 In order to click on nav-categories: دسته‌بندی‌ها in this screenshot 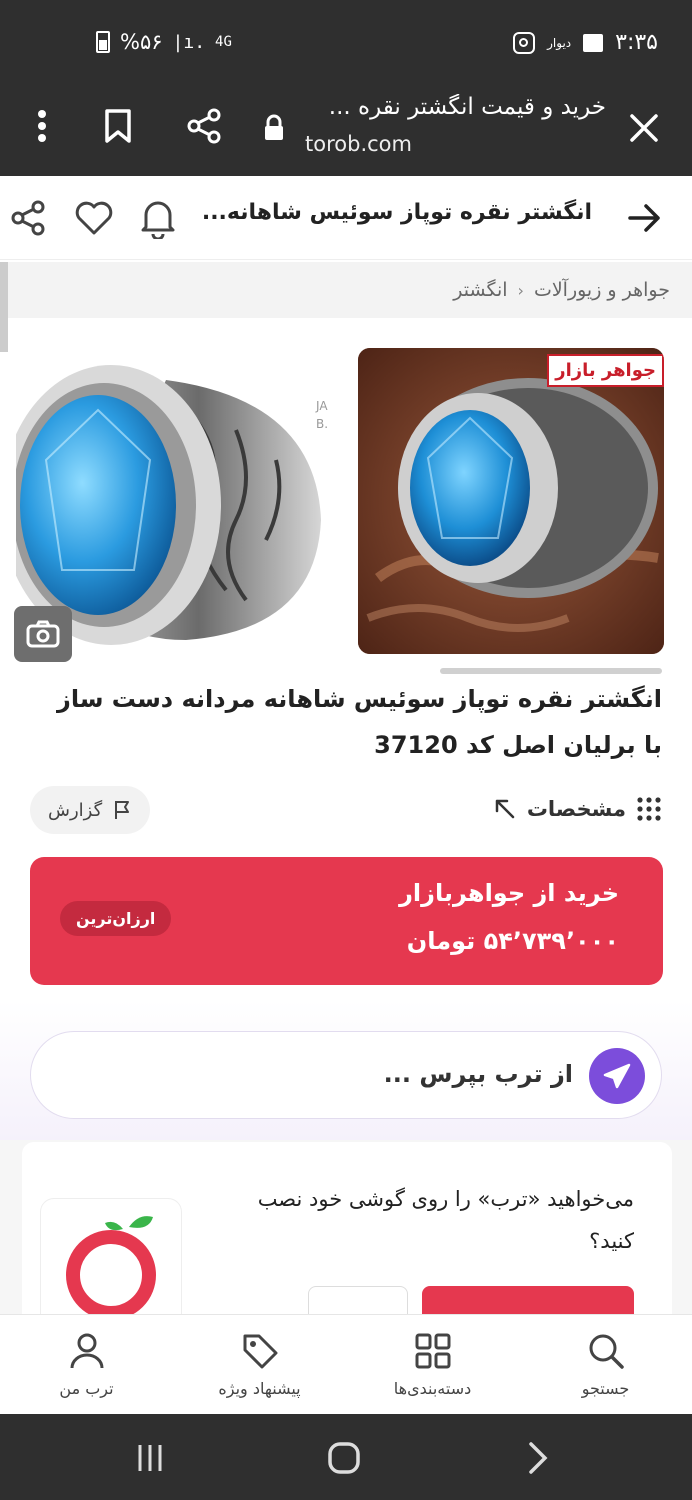, I will do `click(432, 1364)`.